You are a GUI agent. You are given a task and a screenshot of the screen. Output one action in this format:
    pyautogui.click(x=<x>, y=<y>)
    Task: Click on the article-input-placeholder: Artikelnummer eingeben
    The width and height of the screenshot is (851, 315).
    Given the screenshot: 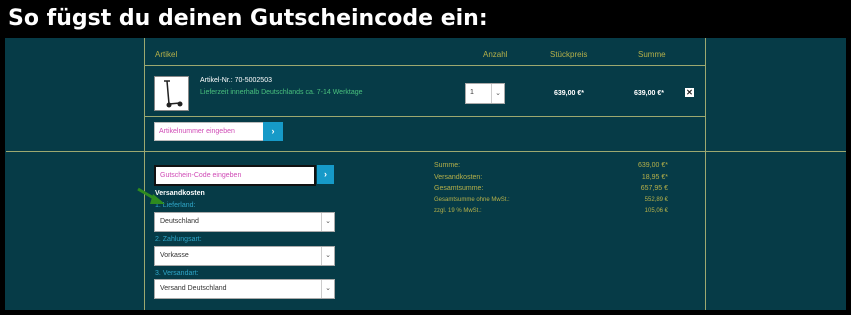 What is the action you would take?
    pyautogui.click(x=197, y=131)
    